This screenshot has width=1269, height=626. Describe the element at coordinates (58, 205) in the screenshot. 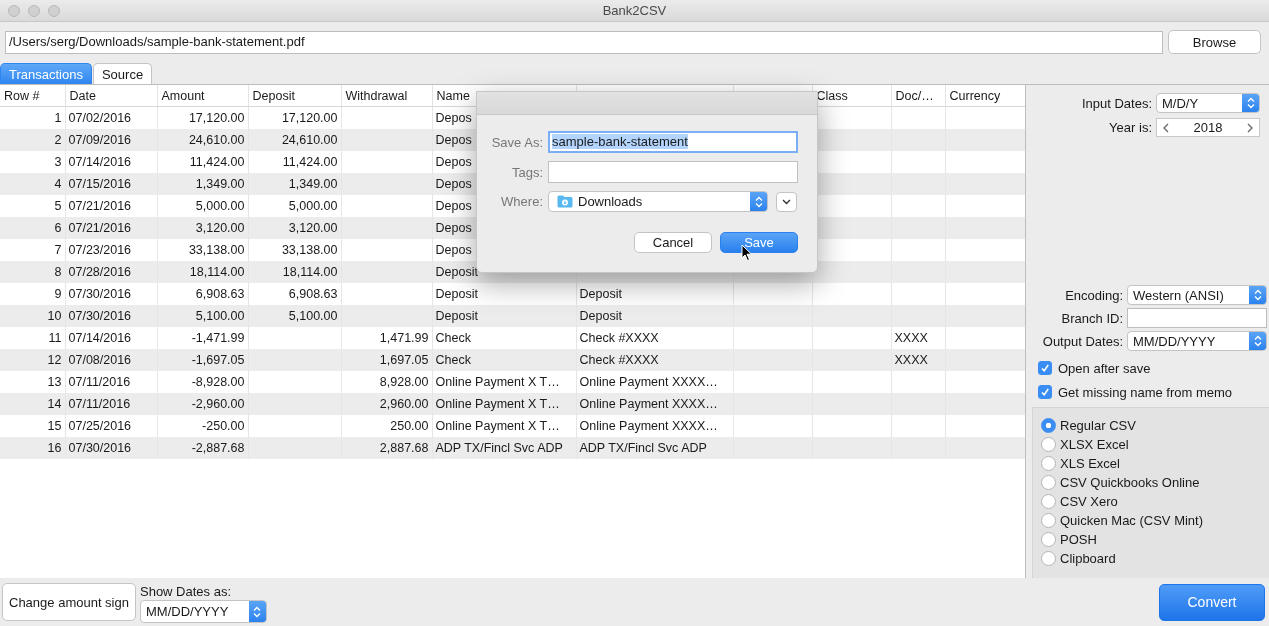

I see `table-cell: 5` at that location.